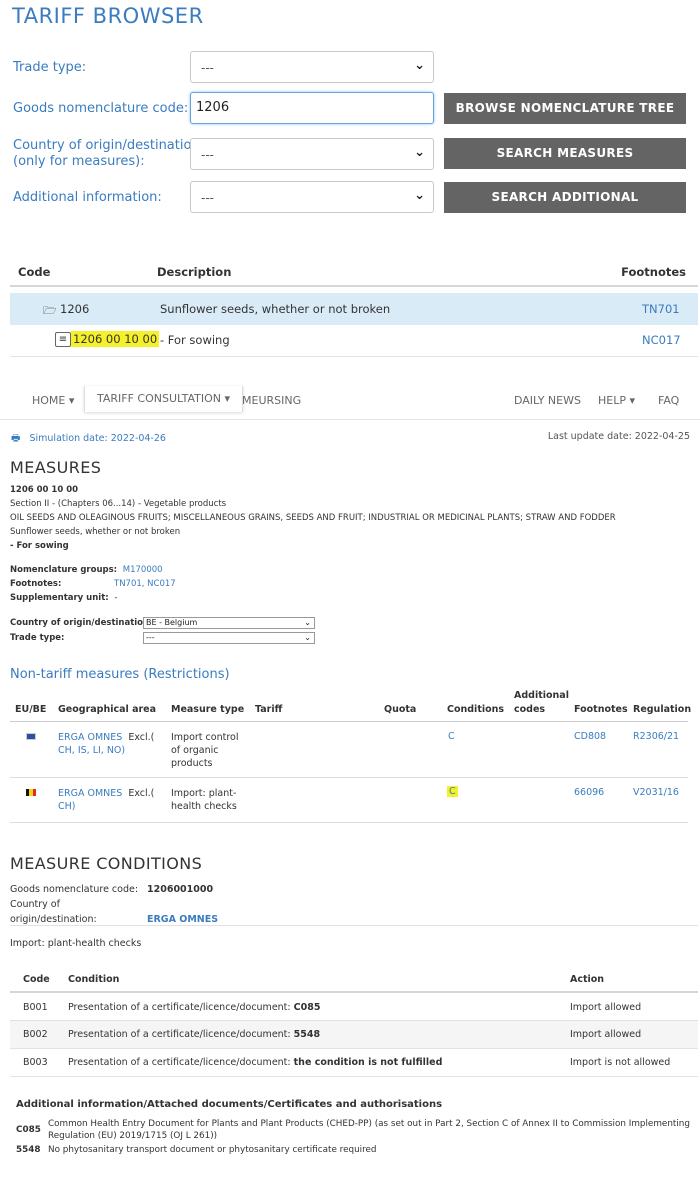  I want to click on goods-code-label: Goods nomenclature code:, so click(101, 108).